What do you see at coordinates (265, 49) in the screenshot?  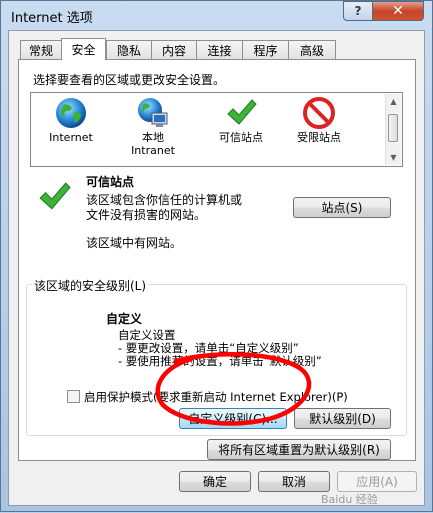 I see `tab-programs: 程序` at bounding box center [265, 49].